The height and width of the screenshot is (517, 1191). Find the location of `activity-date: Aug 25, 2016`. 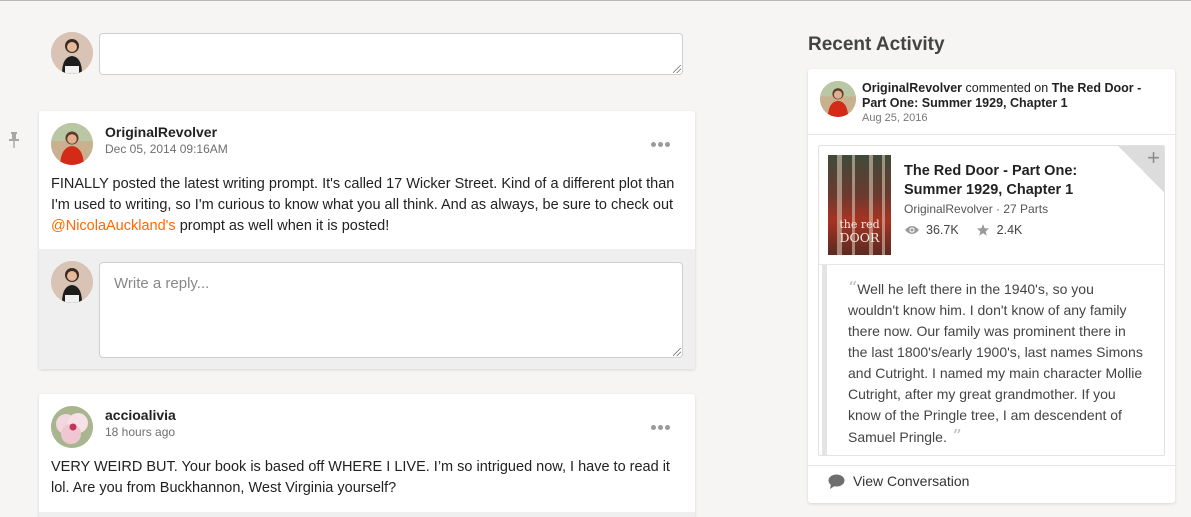

activity-date: Aug 25, 2016 is located at coordinates (895, 118).